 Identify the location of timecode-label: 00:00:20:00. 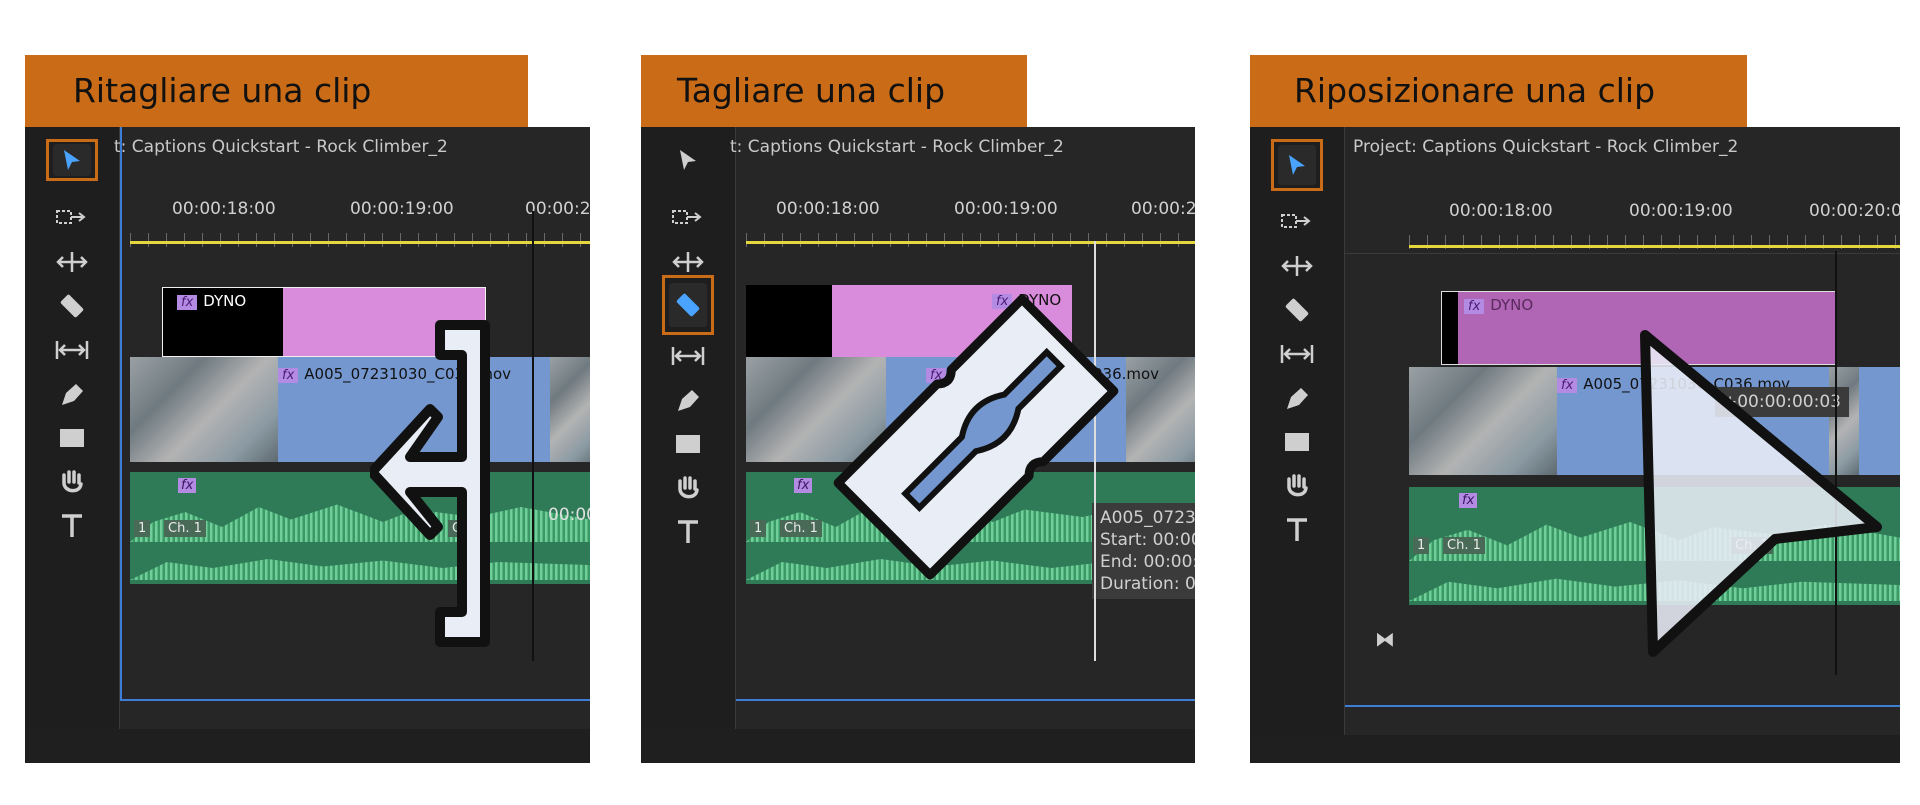
(1854, 211).